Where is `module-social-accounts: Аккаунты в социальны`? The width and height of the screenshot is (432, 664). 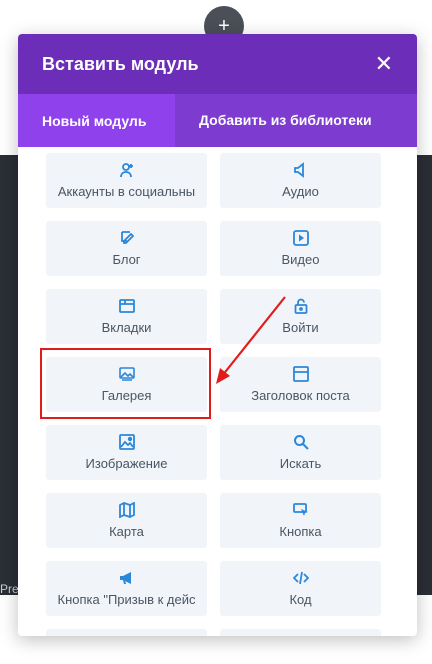 module-social-accounts: Аккаунты в социальны is located at coordinates (126, 180).